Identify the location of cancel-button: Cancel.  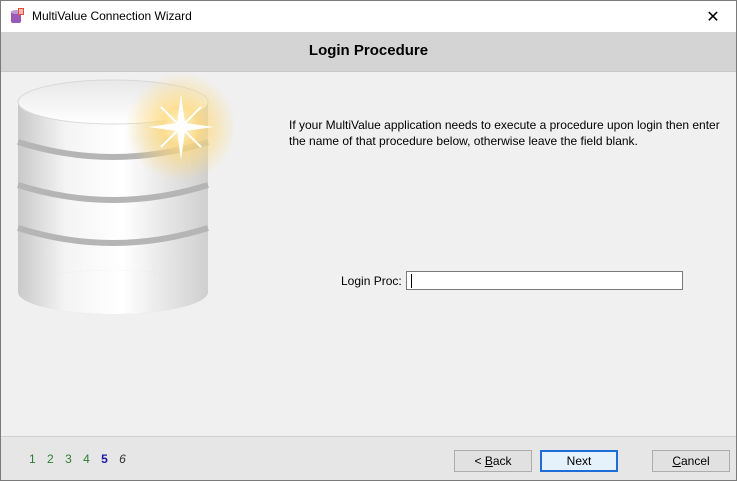
(691, 461).